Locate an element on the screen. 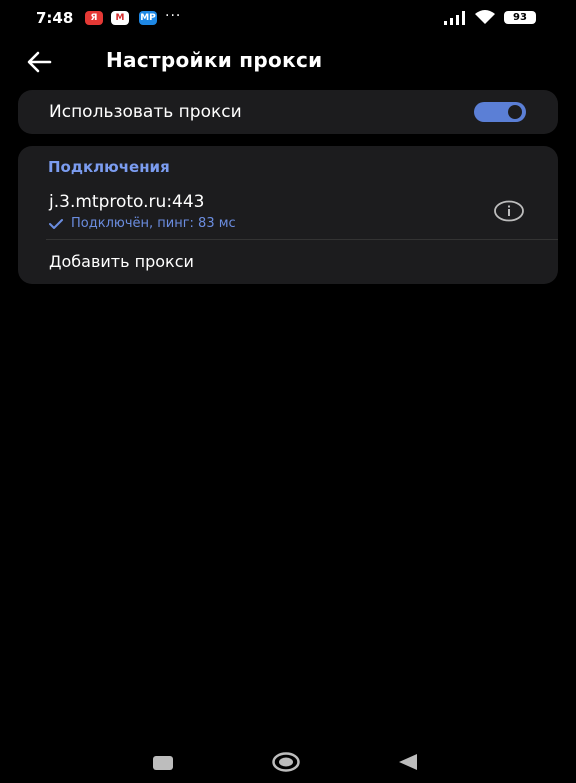  gmail-icon: M is located at coordinates (120, 18).